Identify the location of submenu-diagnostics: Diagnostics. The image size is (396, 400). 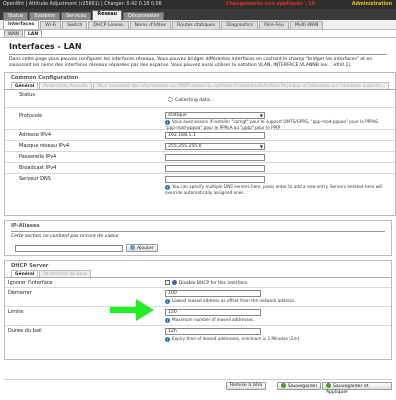
(240, 25).